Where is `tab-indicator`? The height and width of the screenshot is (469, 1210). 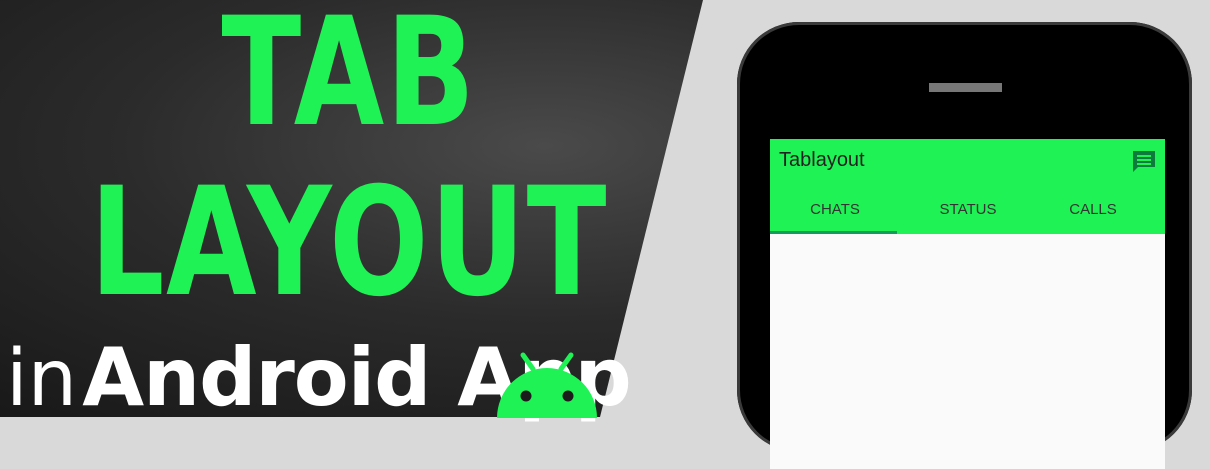 tab-indicator is located at coordinates (833, 232).